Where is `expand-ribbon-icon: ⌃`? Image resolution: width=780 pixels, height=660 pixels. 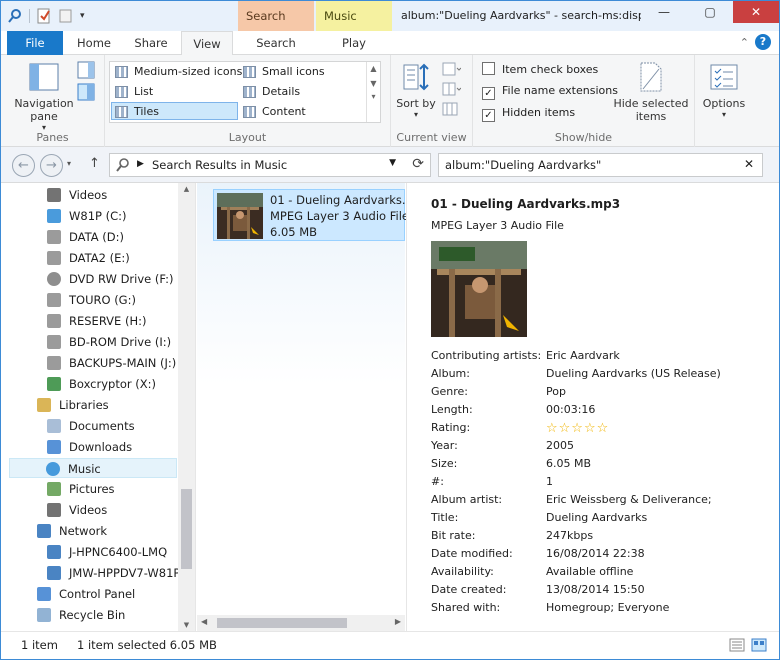 expand-ribbon-icon: ⌃ is located at coordinates (744, 42).